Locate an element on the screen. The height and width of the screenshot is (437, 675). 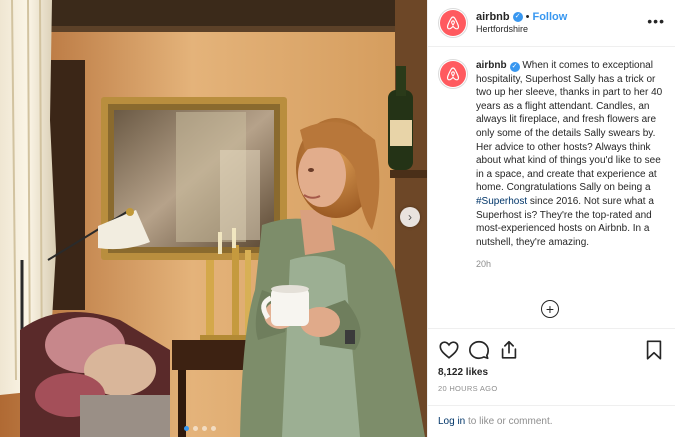
load-more-comments-button: + is located at coordinates (550, 309).